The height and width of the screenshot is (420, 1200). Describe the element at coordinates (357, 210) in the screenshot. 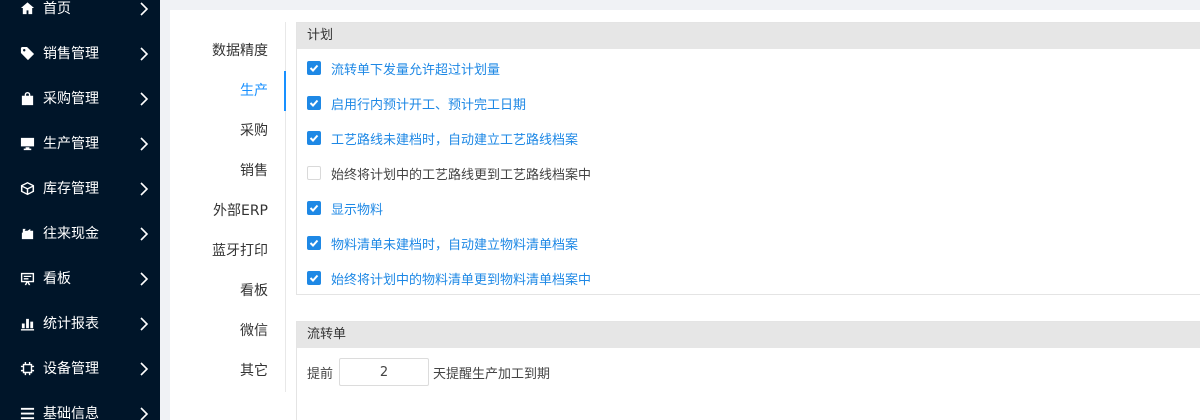

I see `option-label: 显示物料` at that location.